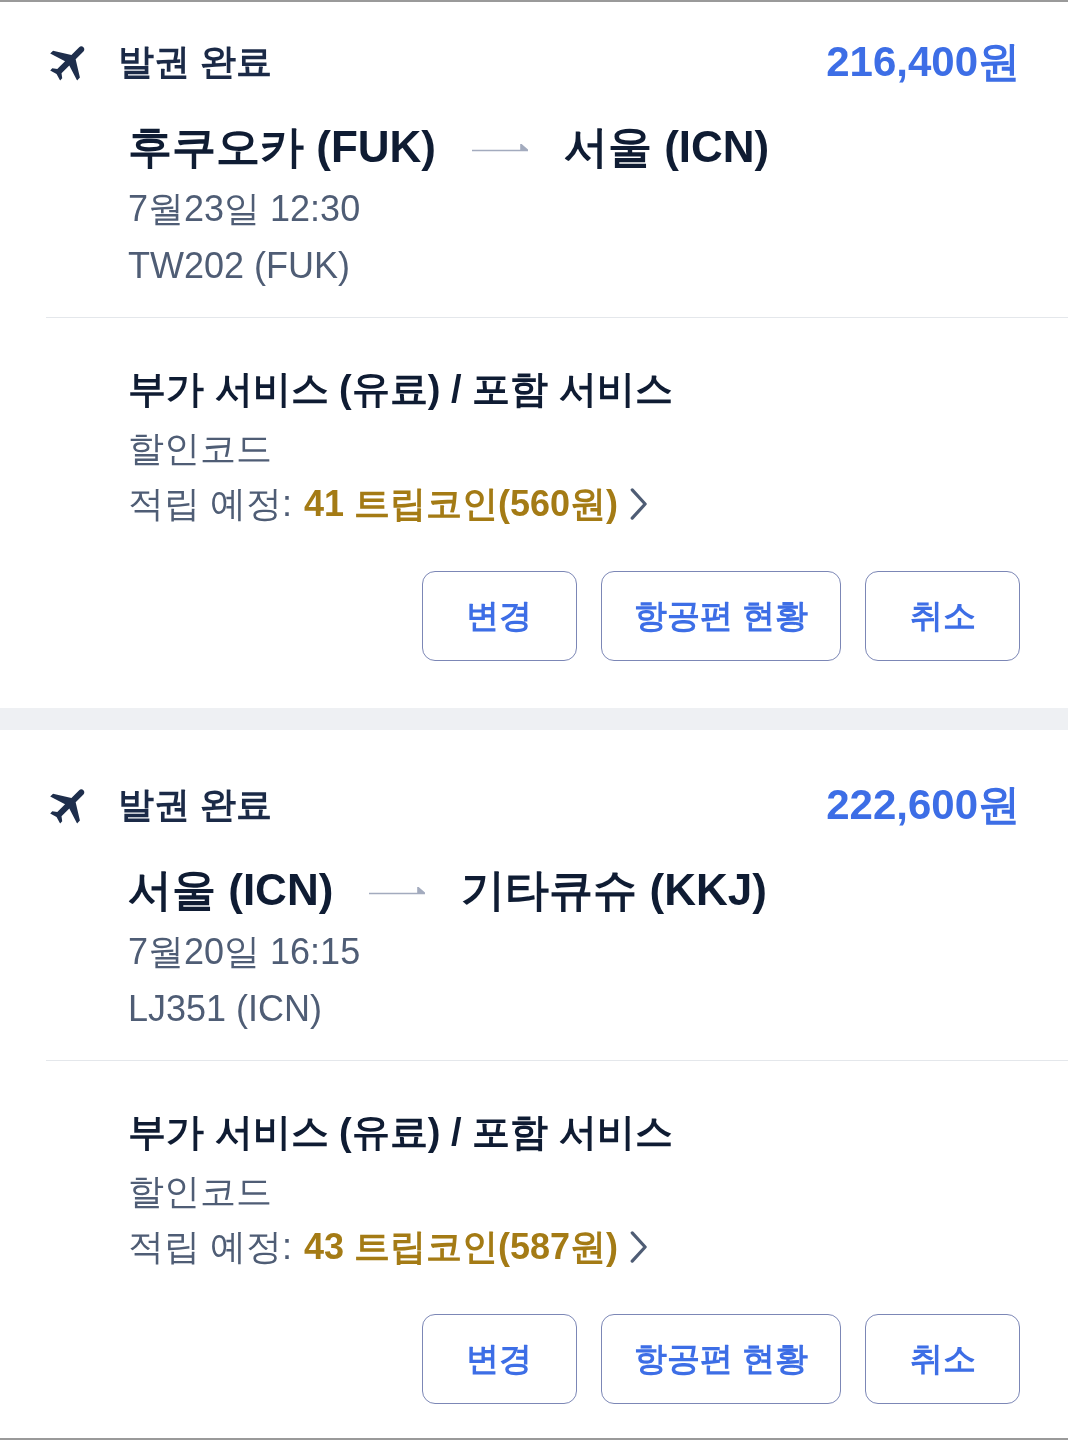  Describe the element at coordinates (231, 890) in the screenshot. I see `origin-airport: 서울 (ICN)` at that location.